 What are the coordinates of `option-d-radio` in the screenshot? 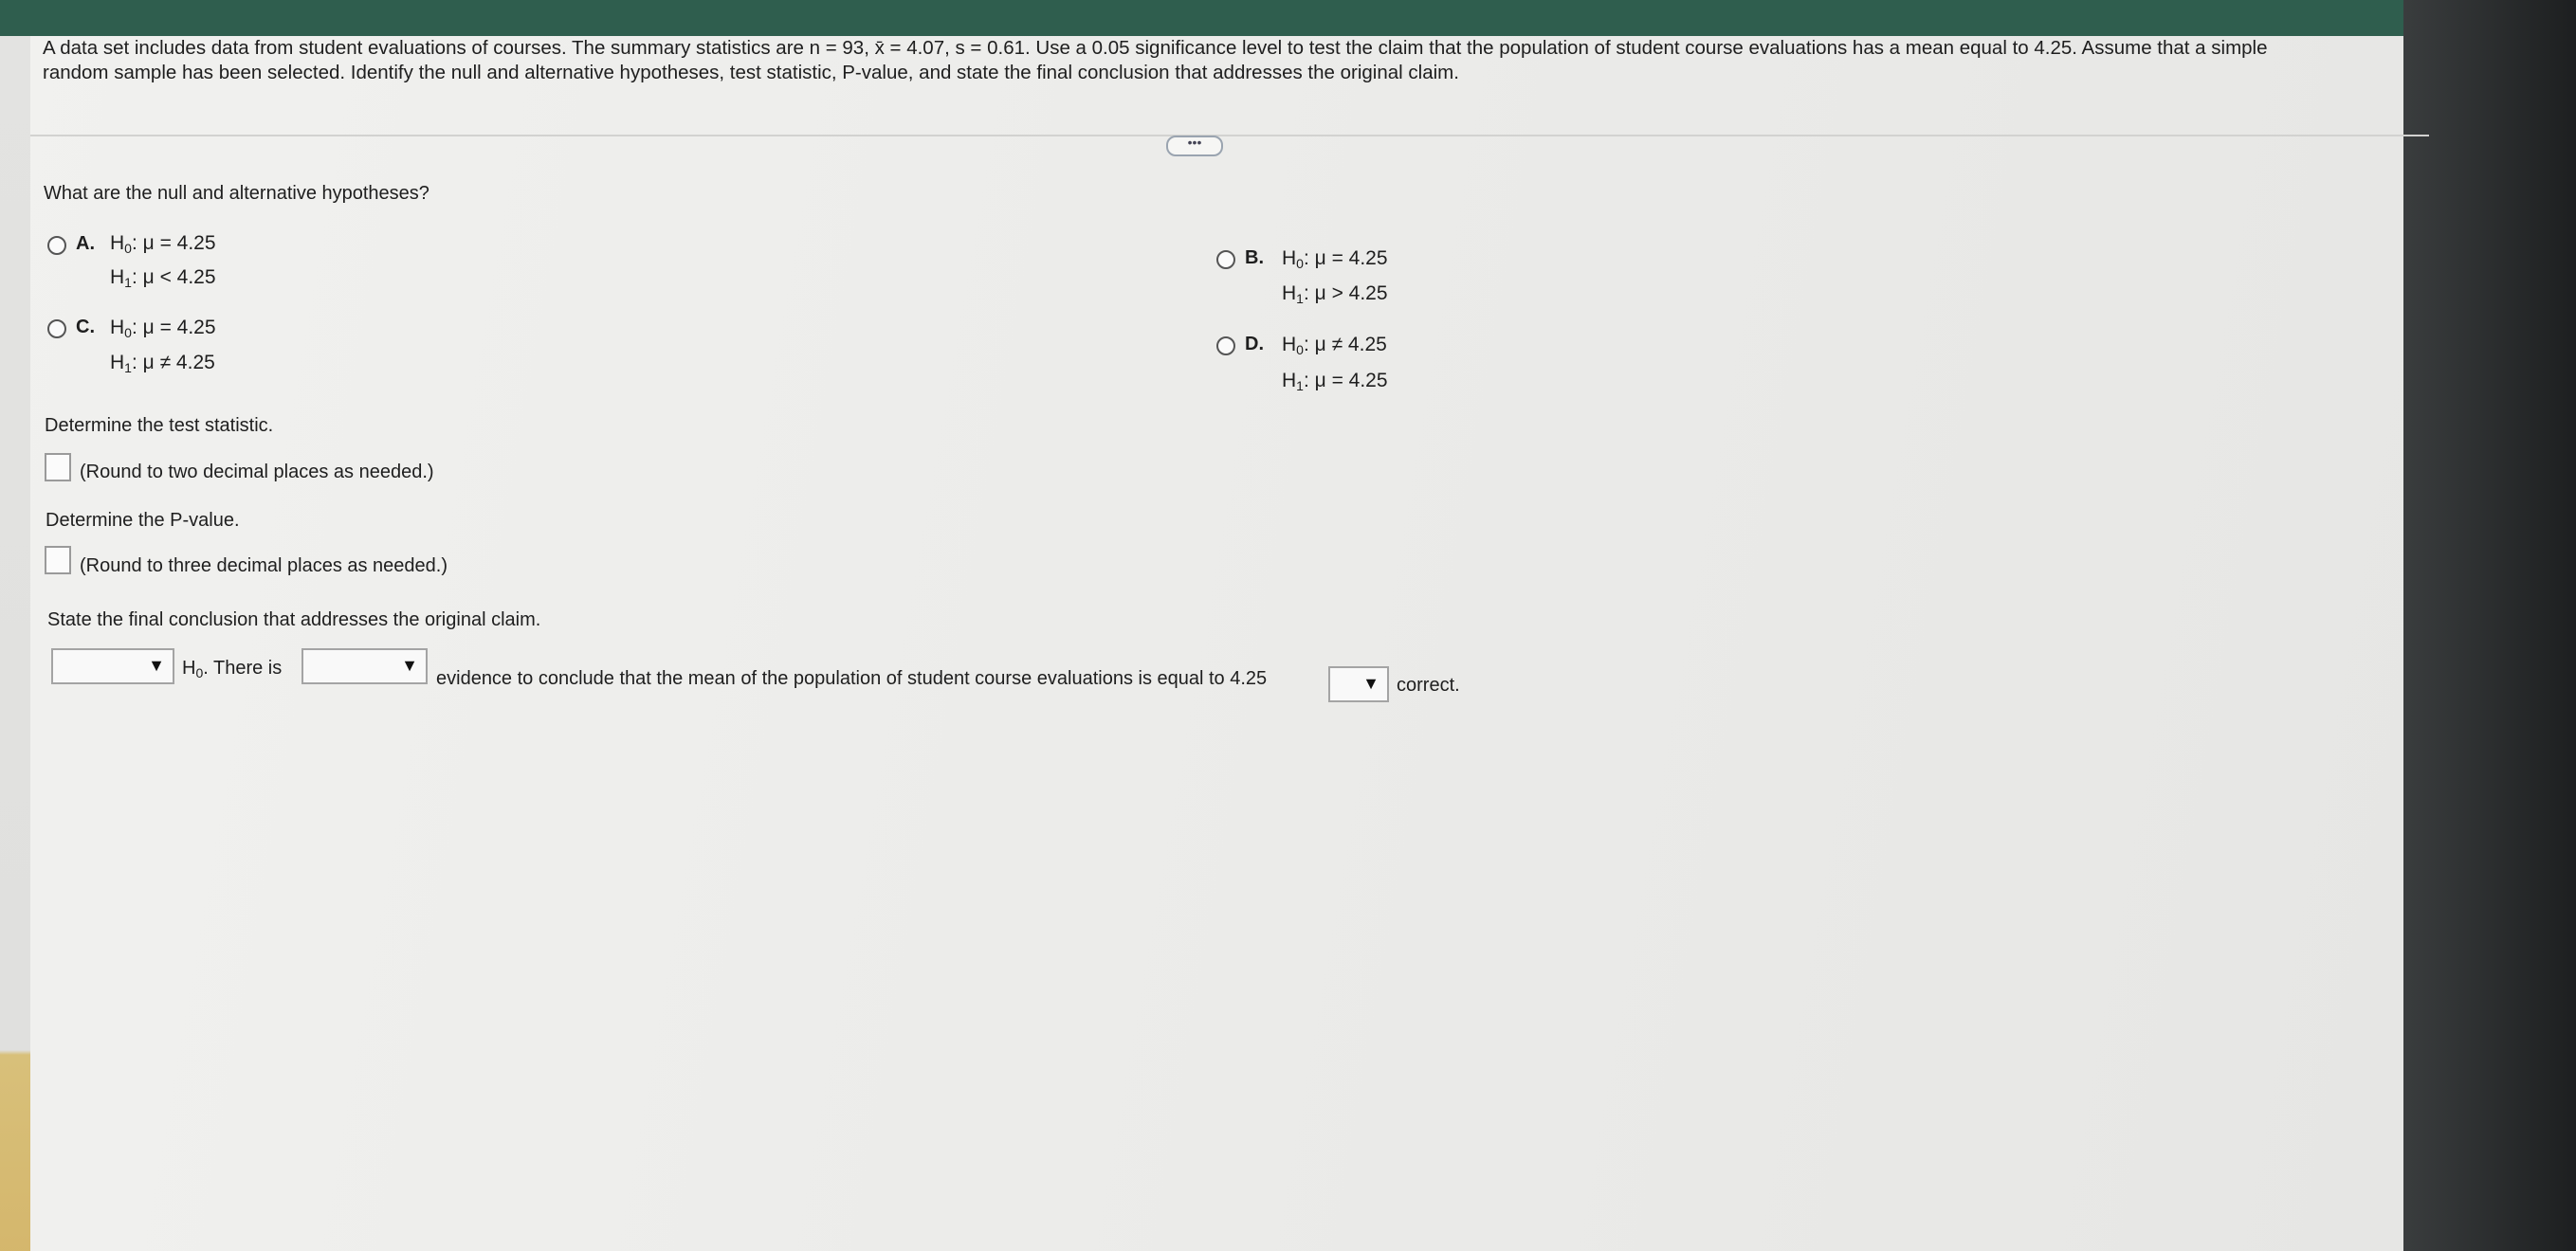 It's located at (1225, 345).